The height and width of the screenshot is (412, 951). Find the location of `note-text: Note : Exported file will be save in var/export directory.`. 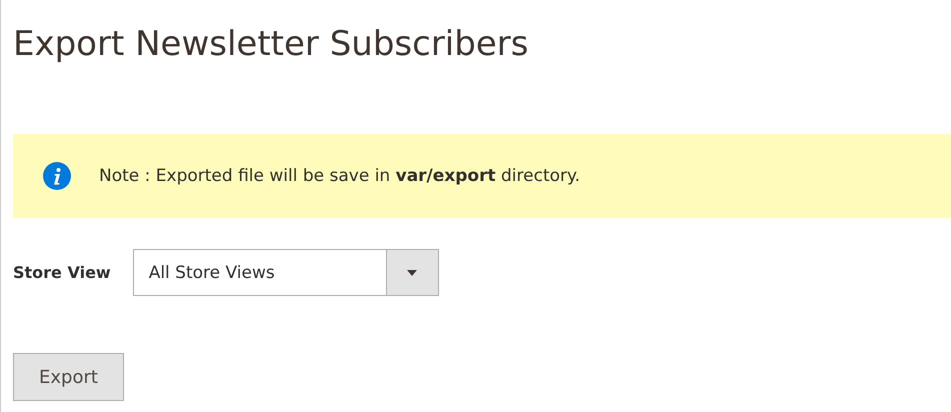

note-text: Note : Exported file will be save in var/export directory. is located at coordinates (339, 176).